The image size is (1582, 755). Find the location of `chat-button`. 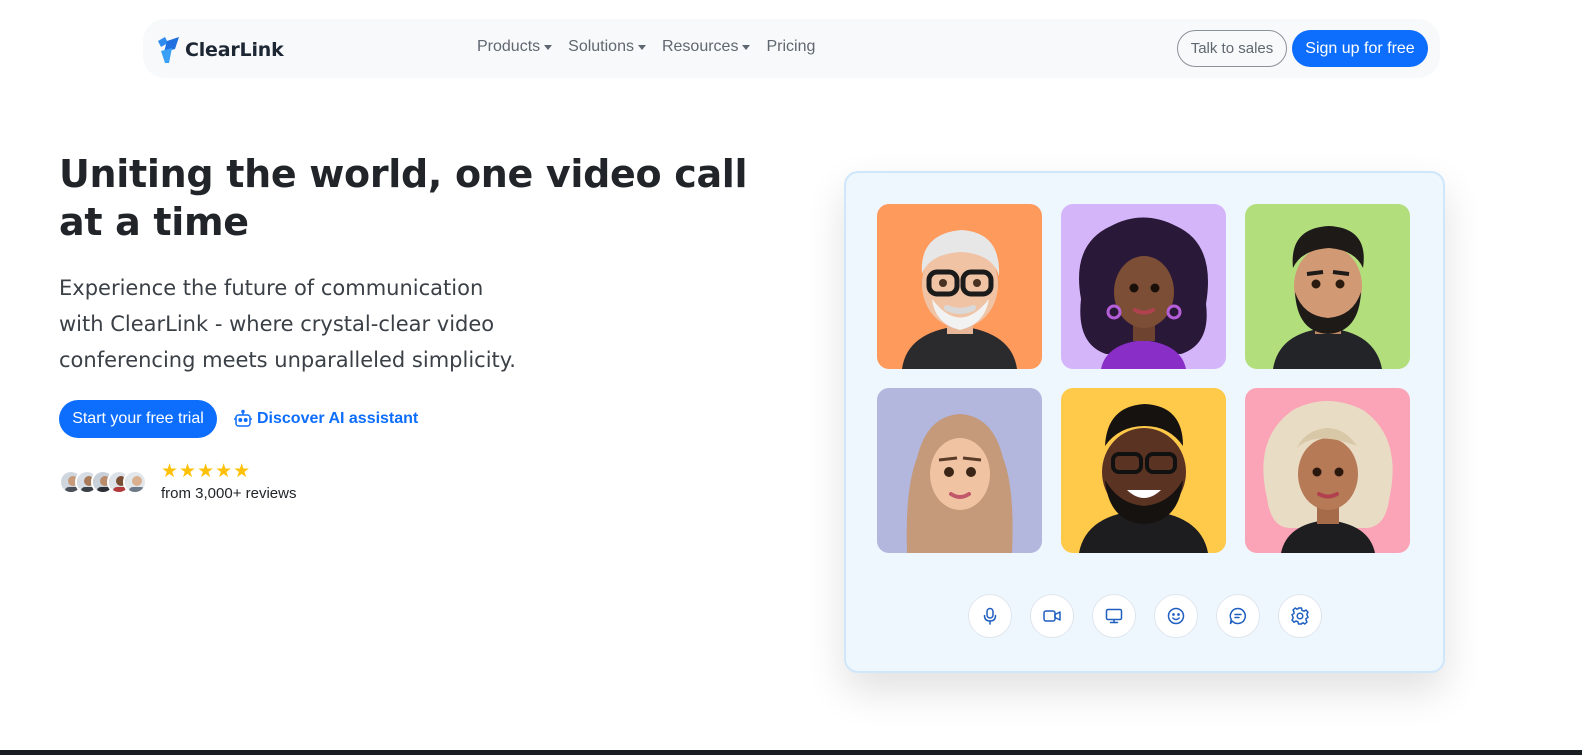

chat-button is located at coordinates (1238, 616).